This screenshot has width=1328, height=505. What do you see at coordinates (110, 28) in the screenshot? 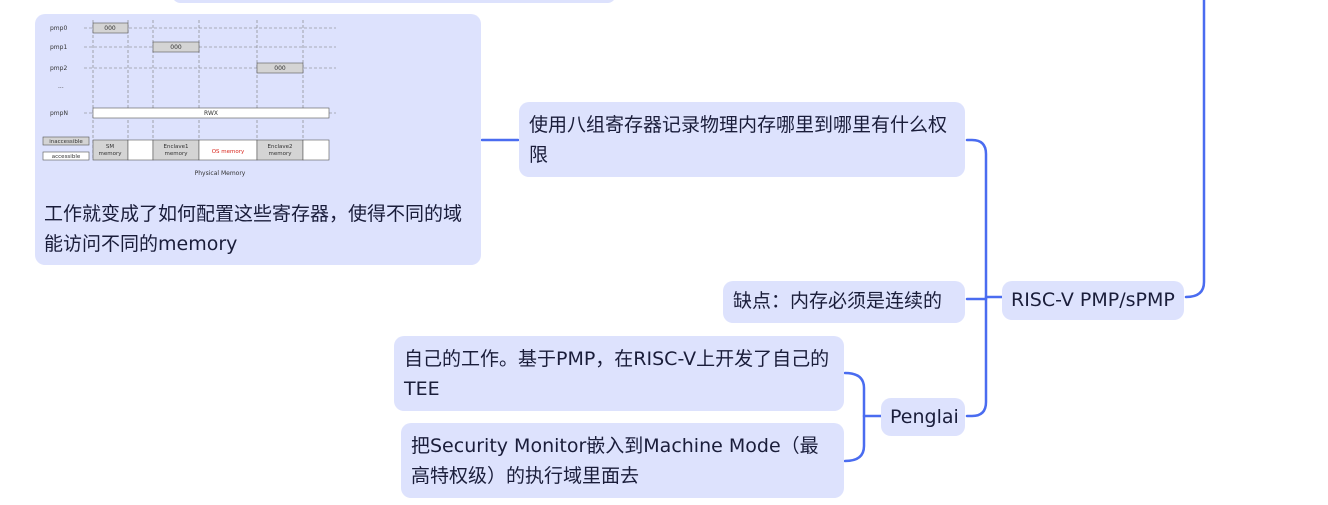
I see `pmp0-box-text: 000` at bounding box center [110, 28].